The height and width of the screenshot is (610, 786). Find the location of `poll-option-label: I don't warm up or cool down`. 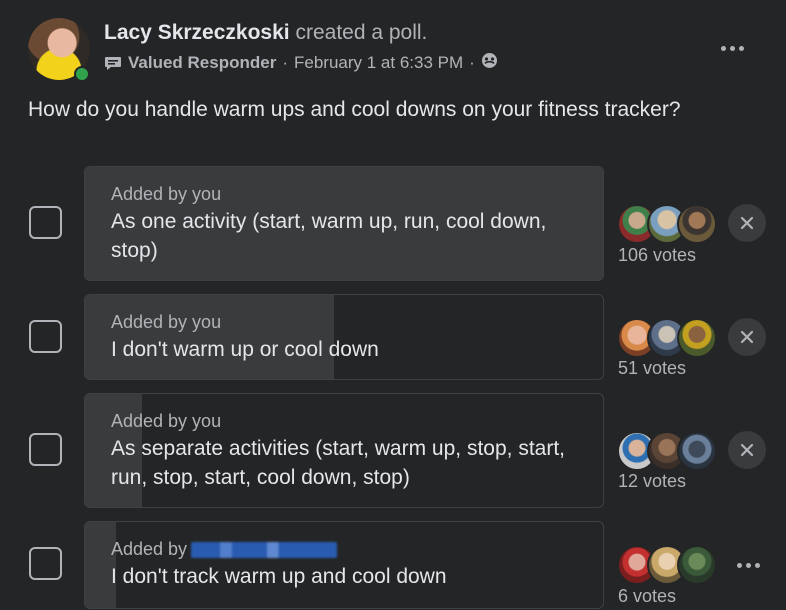

poll-option-label: I don't warm up or cool down is located at coordinates (245, 349).